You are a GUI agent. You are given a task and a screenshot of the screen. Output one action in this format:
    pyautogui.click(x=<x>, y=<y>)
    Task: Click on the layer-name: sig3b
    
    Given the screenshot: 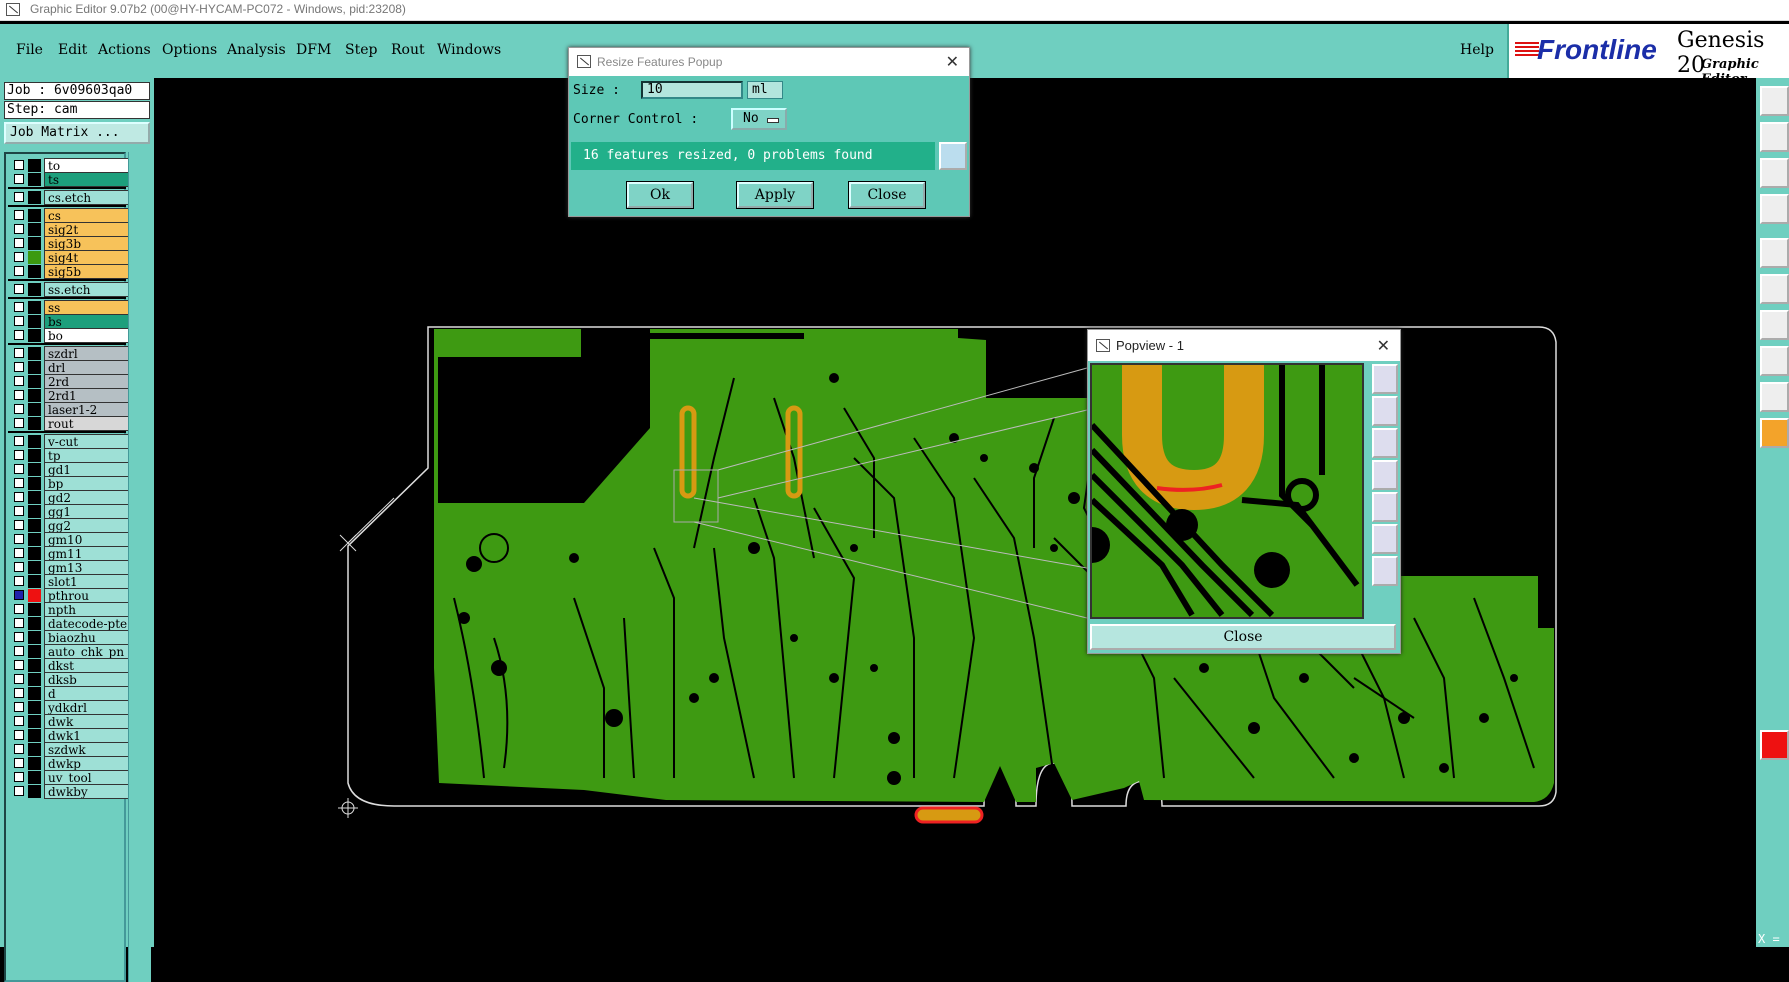 What is the action you would take?
    pyautogui.click(x=87, y=243)
    